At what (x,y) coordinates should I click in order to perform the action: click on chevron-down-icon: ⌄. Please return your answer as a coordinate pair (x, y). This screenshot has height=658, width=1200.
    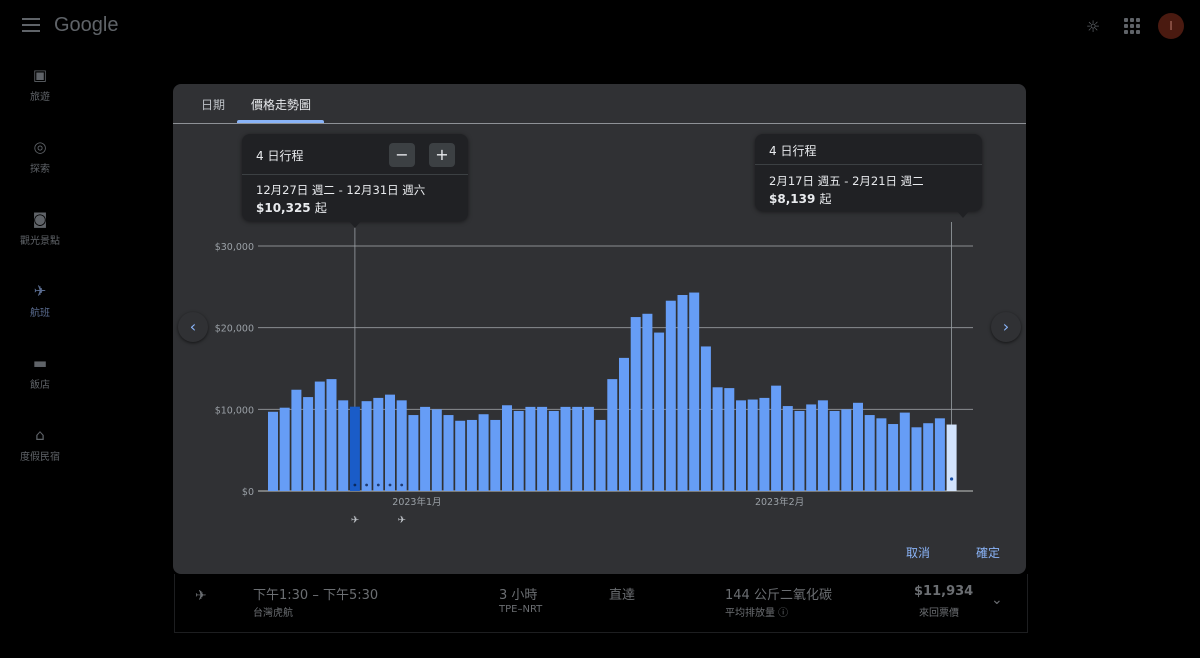
    Looking at the image, I should click on (997, 600).